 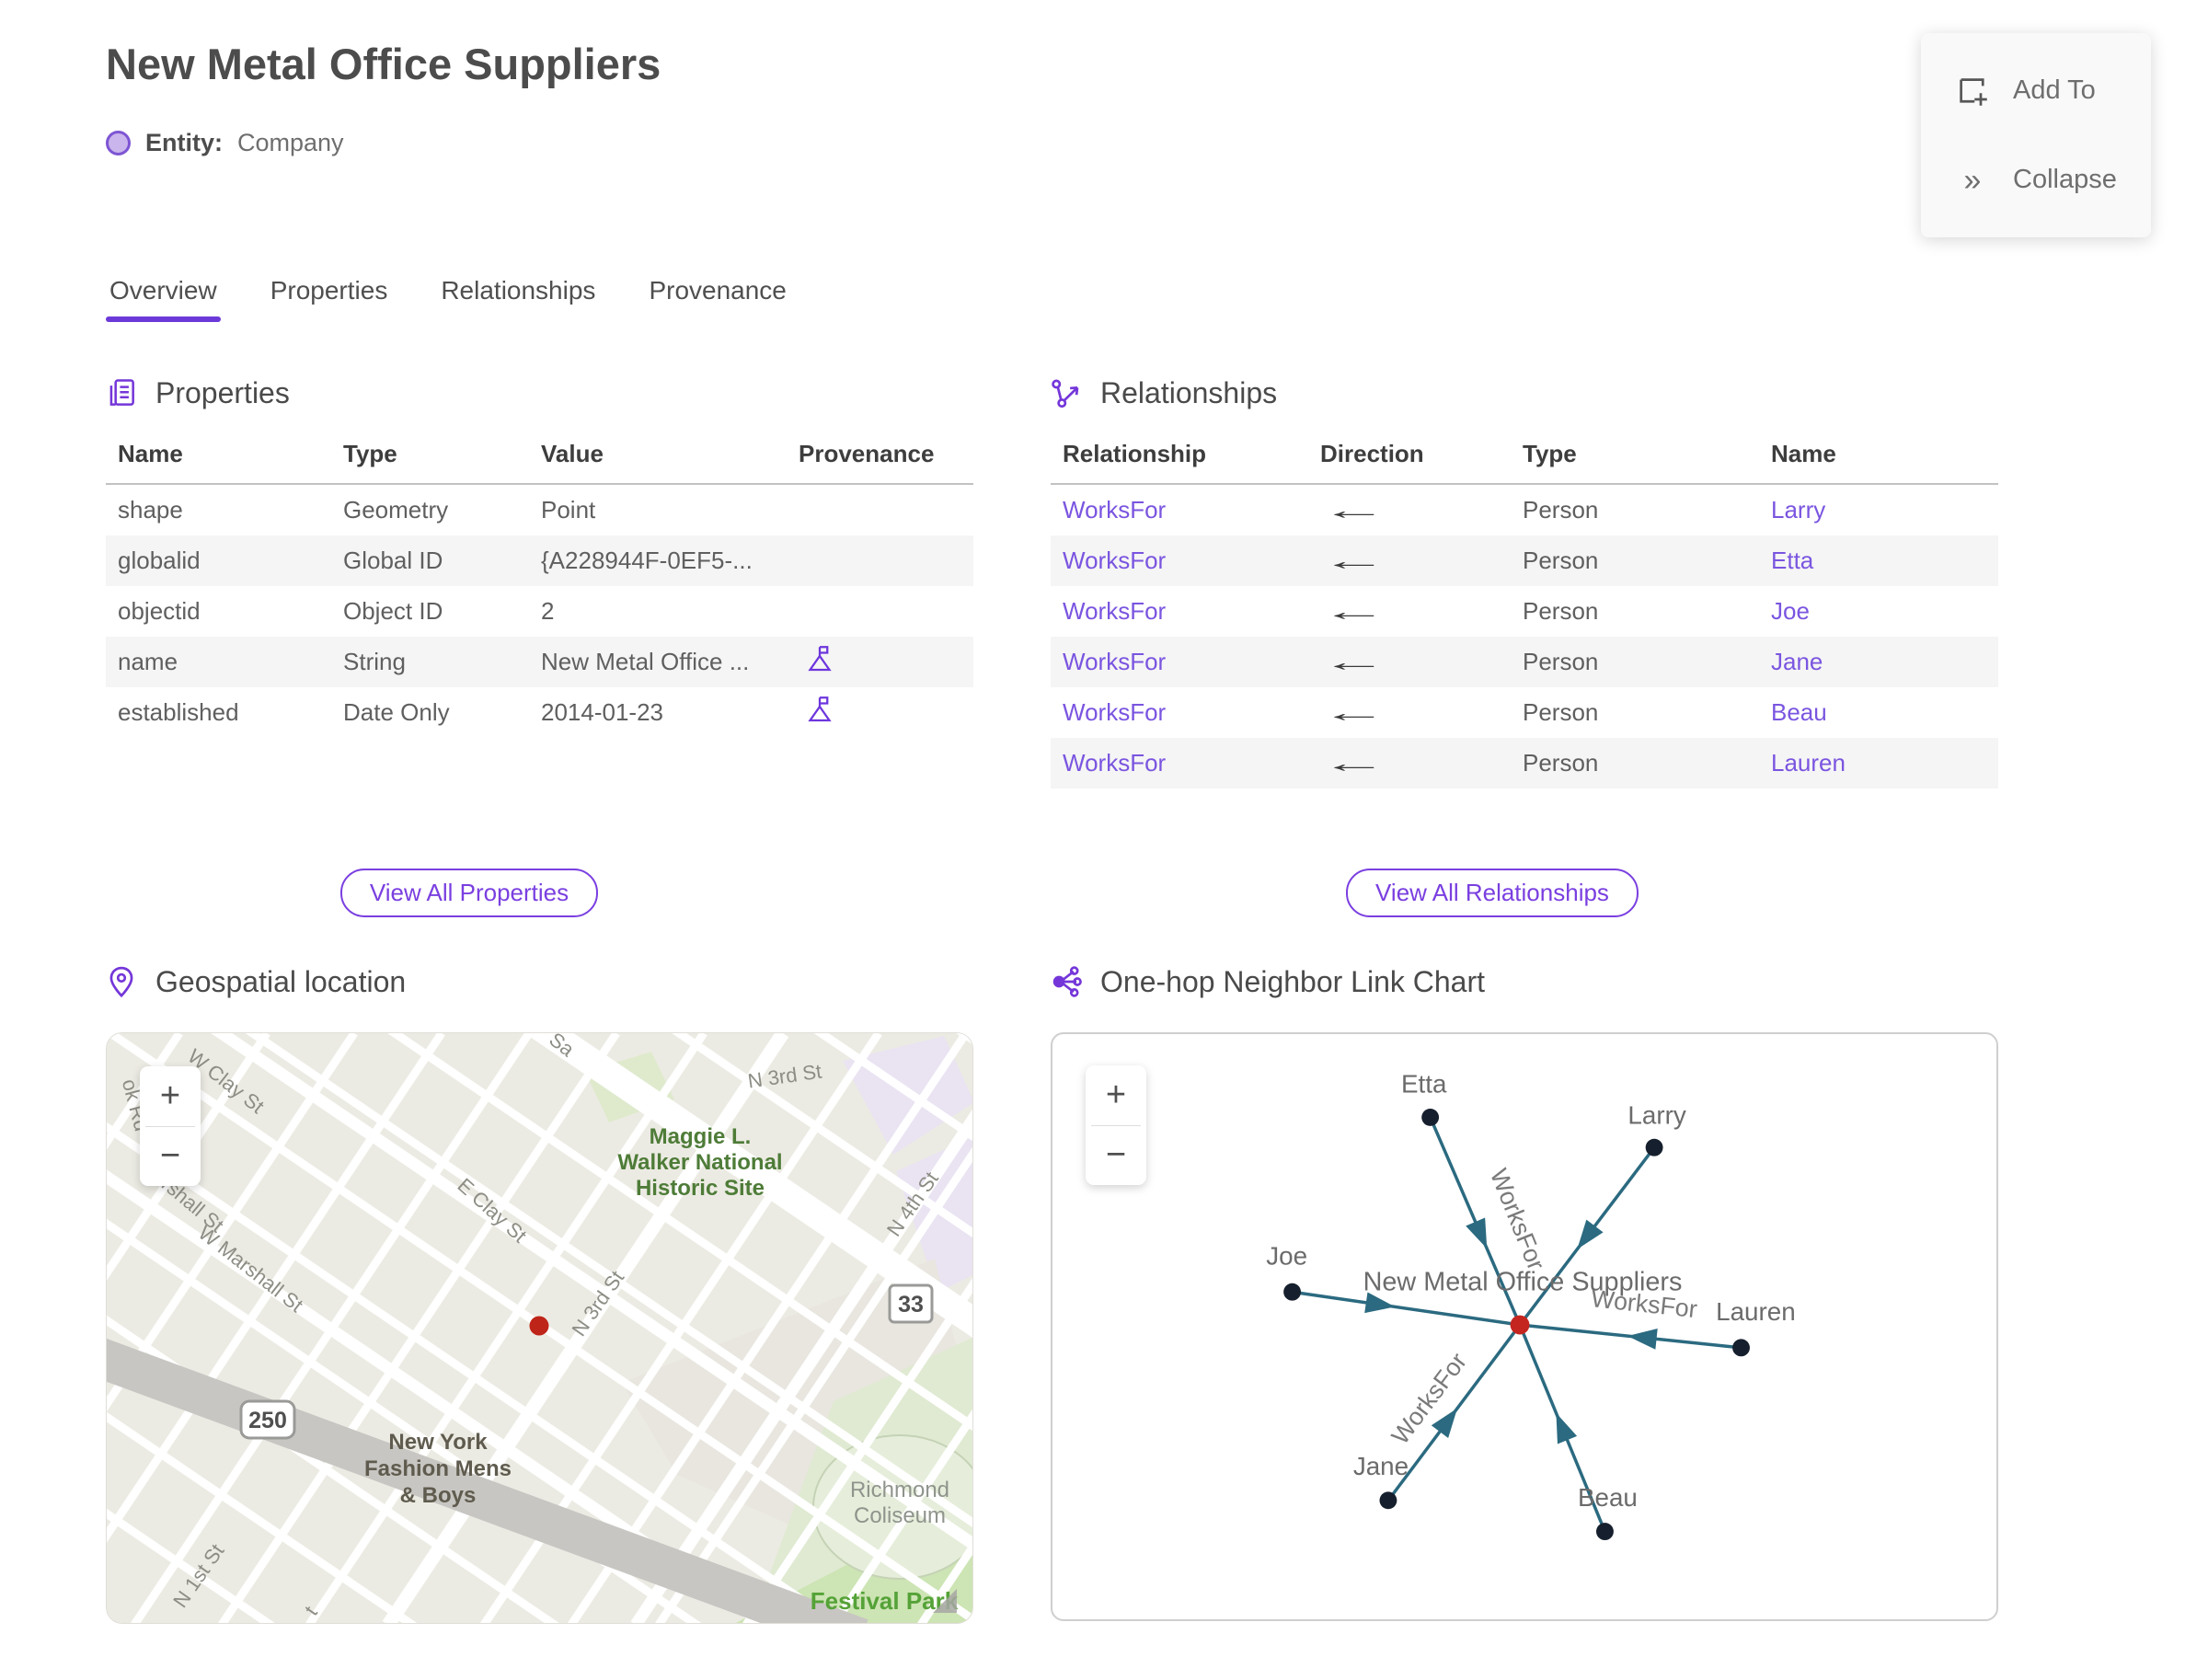 I want to click on properties-header-row: Name Type Value Provenance, so click(x=539, y=458).